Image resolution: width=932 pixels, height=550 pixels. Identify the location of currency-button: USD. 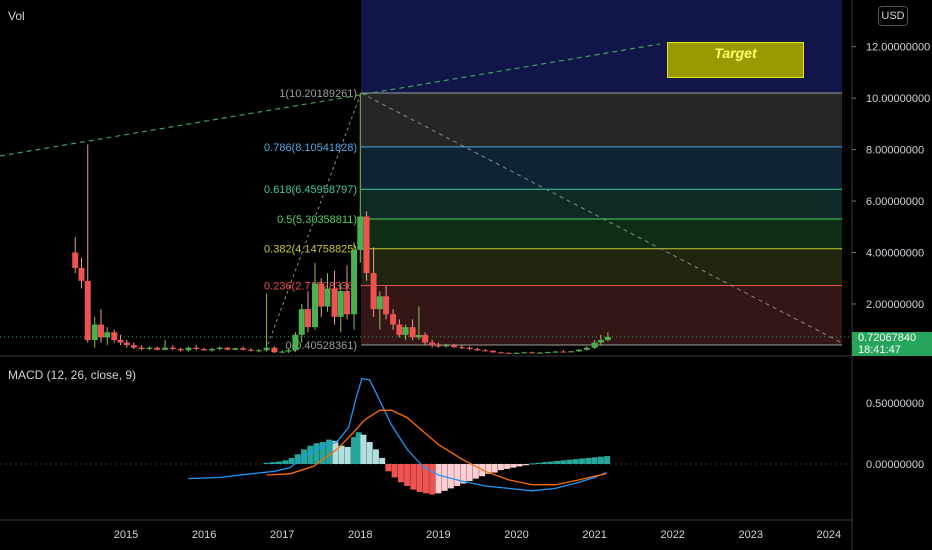
(893, 16).